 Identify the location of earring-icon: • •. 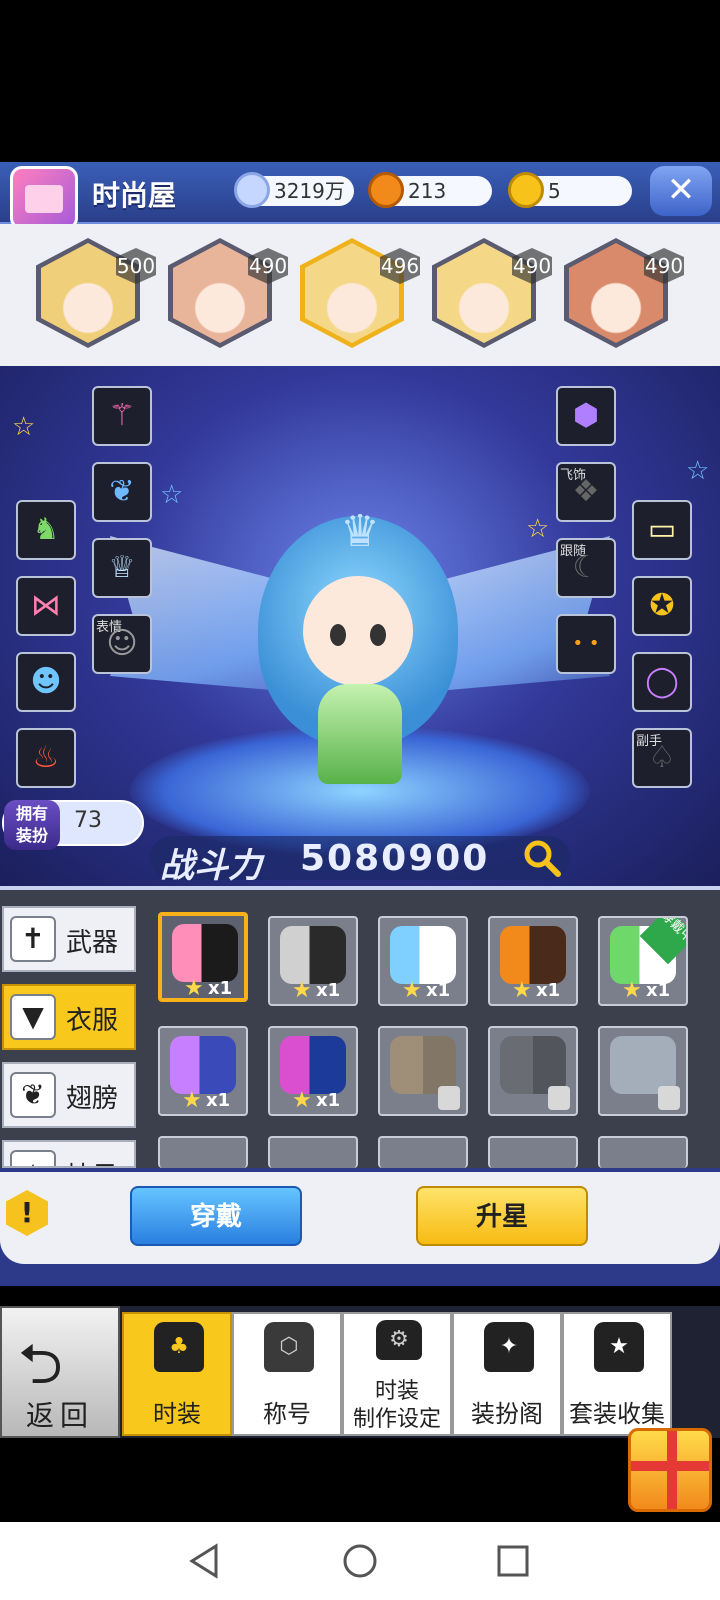
(586, 643).